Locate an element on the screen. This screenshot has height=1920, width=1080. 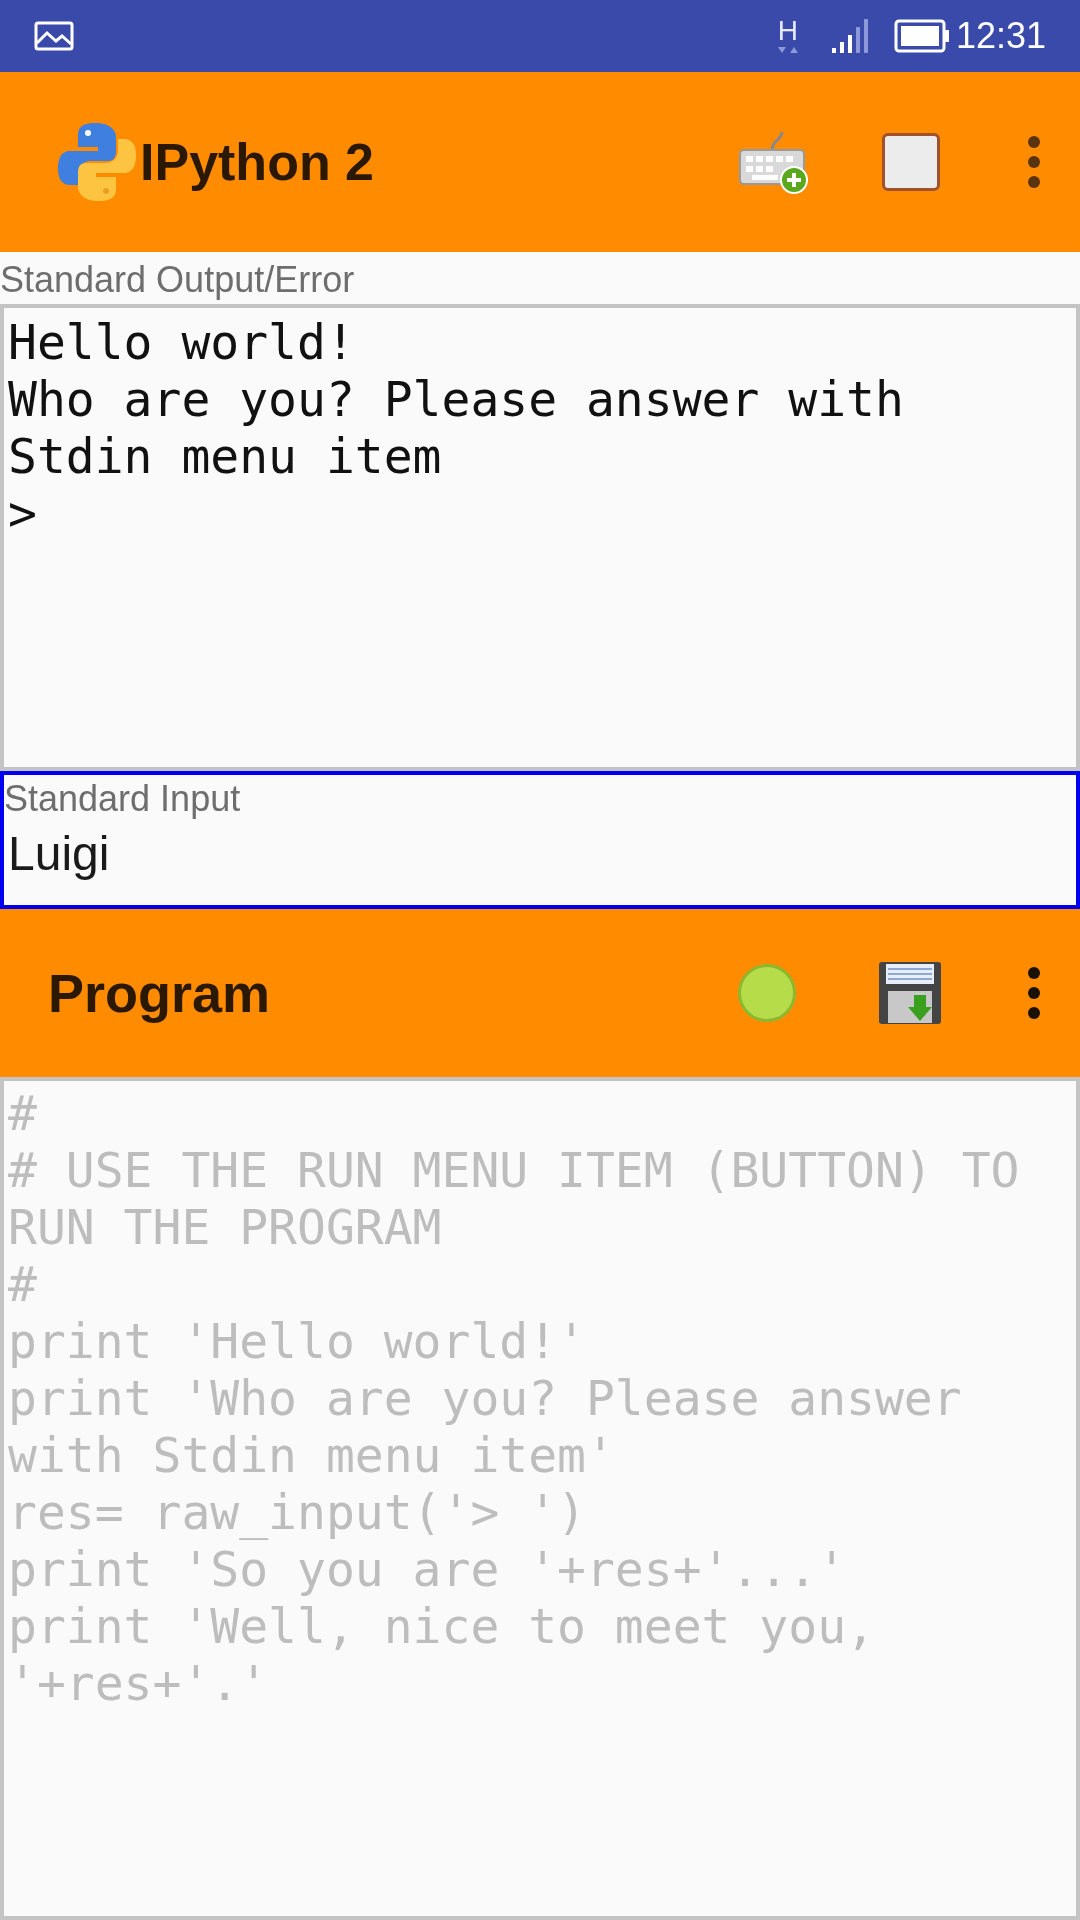
code-line: print 'Well, nice to meet you, '+res+'.' is located at coordinates (442, 1655).